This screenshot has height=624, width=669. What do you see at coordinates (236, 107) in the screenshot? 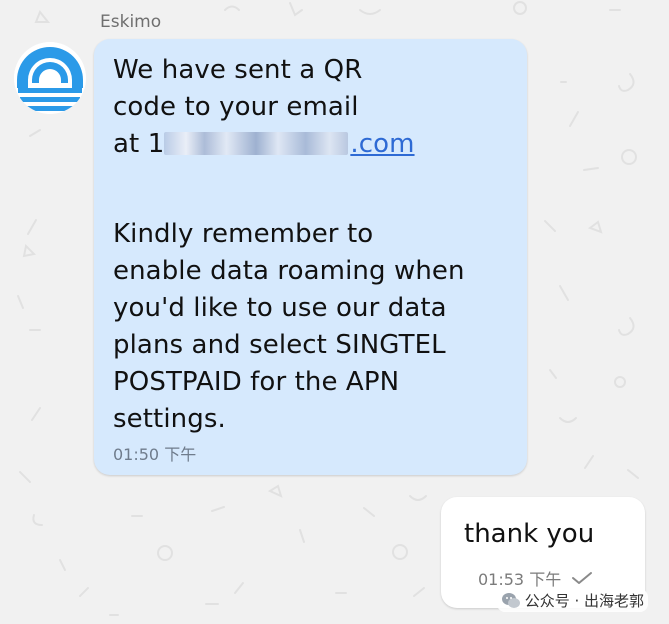
I see `message-line: code to your email` at bounding box center [236, 107].